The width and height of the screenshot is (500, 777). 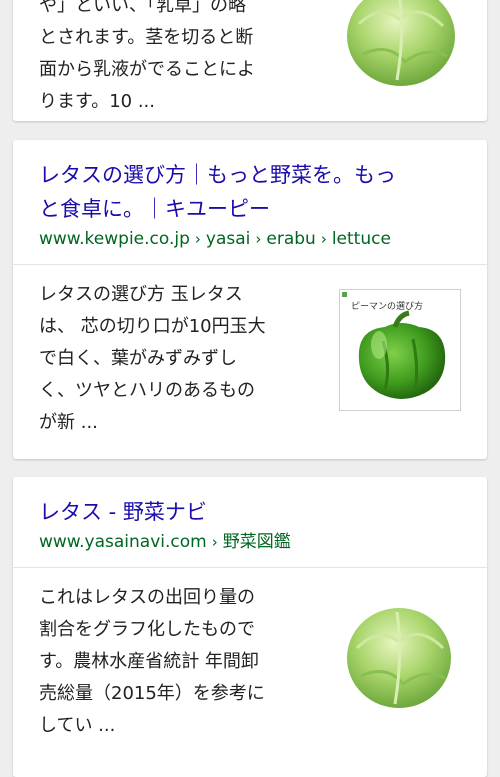 I want to click on result-title-link: レタスの選び方｜もっと野菜を。もっ と食卓に。｜キユーピー, so click(x=250, y=192).